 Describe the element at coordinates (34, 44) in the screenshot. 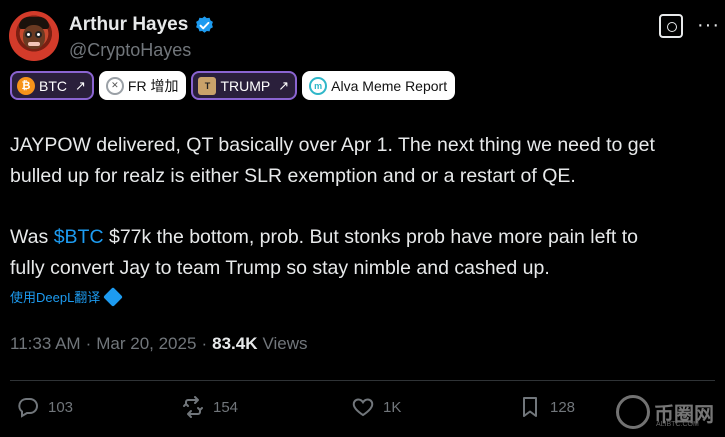

I see `avatar-mouth` at that location.